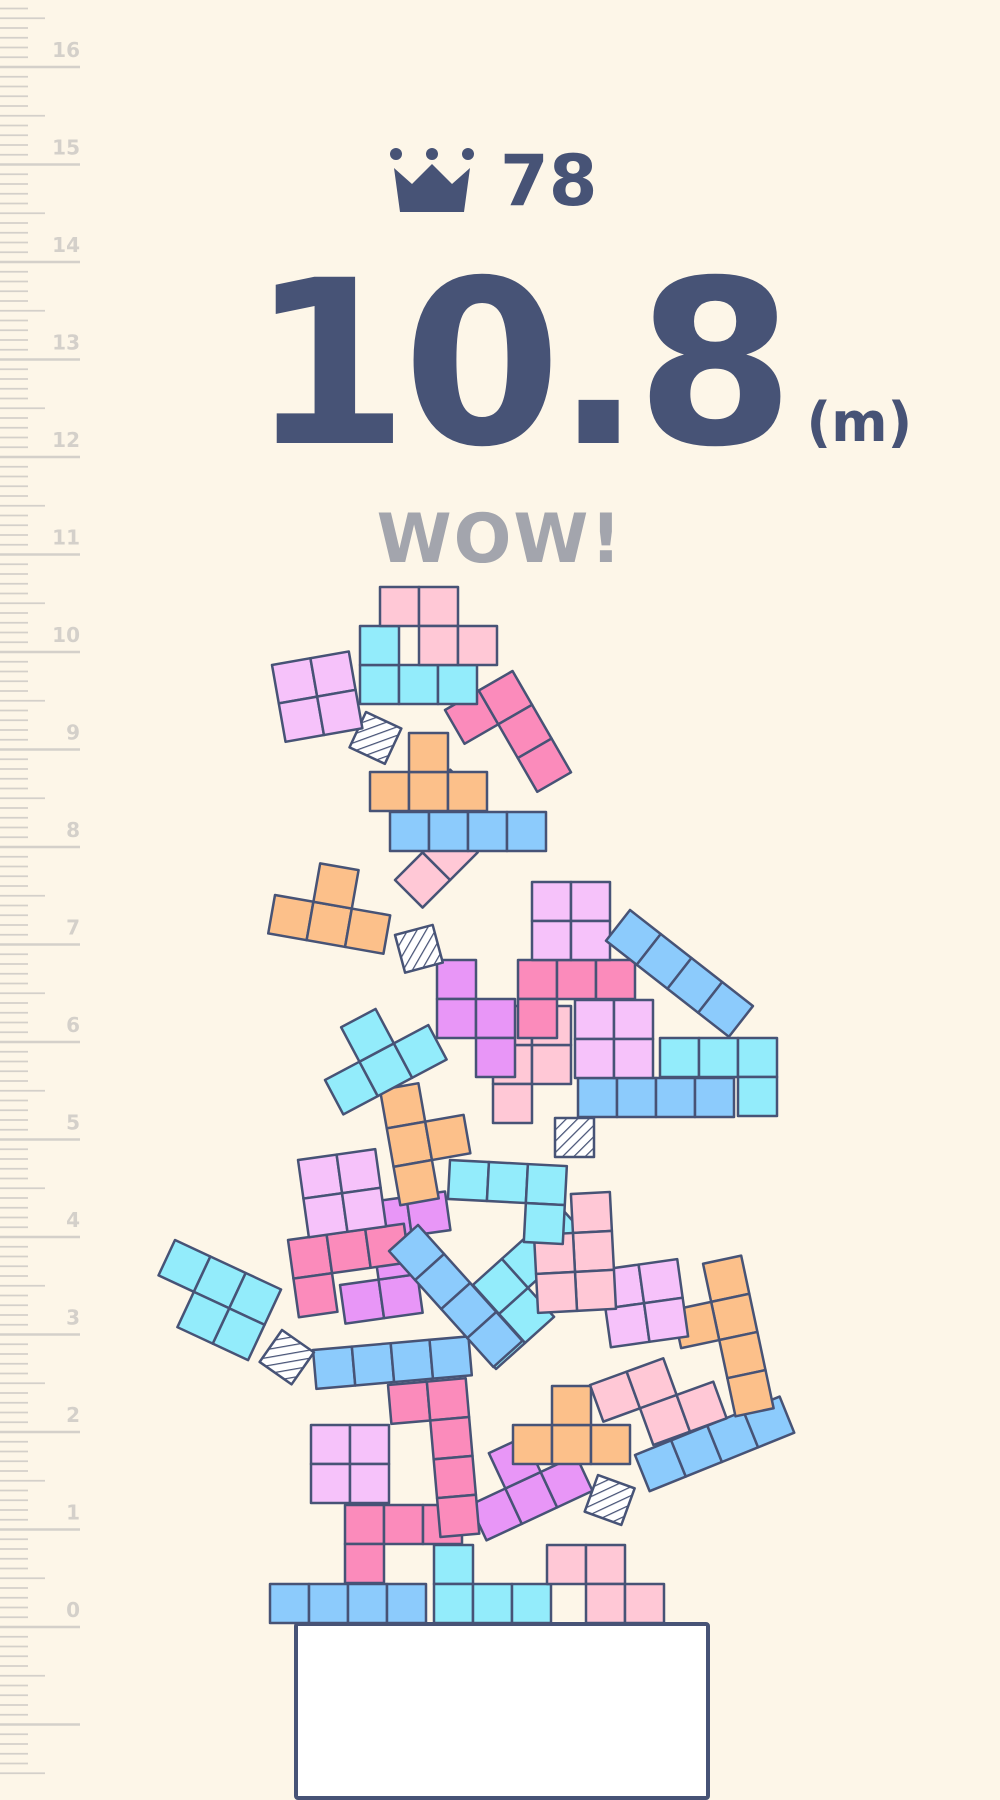 Image resolution: width=1000 pixels, height=1800 pixels. Describe the element at coordinates (502, 1711) in the screenshot. I see `pedestal` at that location.